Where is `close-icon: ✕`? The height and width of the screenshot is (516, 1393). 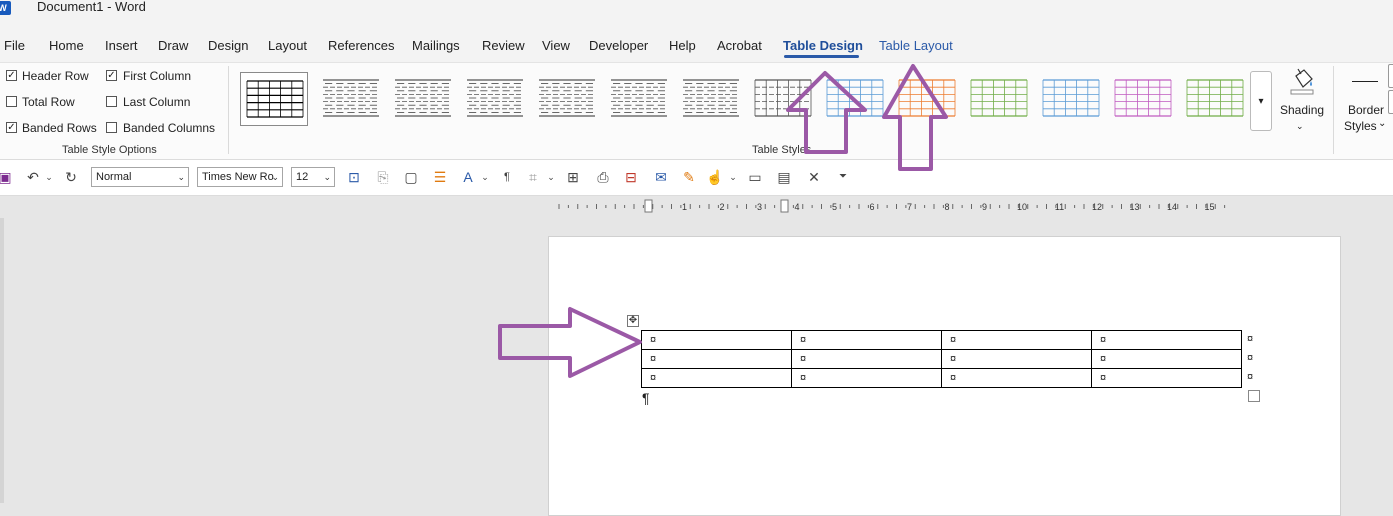 close-icon: ✕ is located at coordinates (814, 177).